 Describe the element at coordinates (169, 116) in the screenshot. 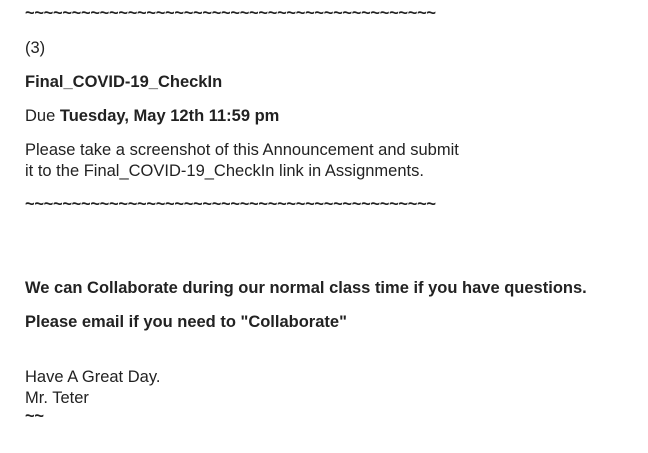

I see `due-date: Tuesday, May 12th 11:59 pm` at that location.